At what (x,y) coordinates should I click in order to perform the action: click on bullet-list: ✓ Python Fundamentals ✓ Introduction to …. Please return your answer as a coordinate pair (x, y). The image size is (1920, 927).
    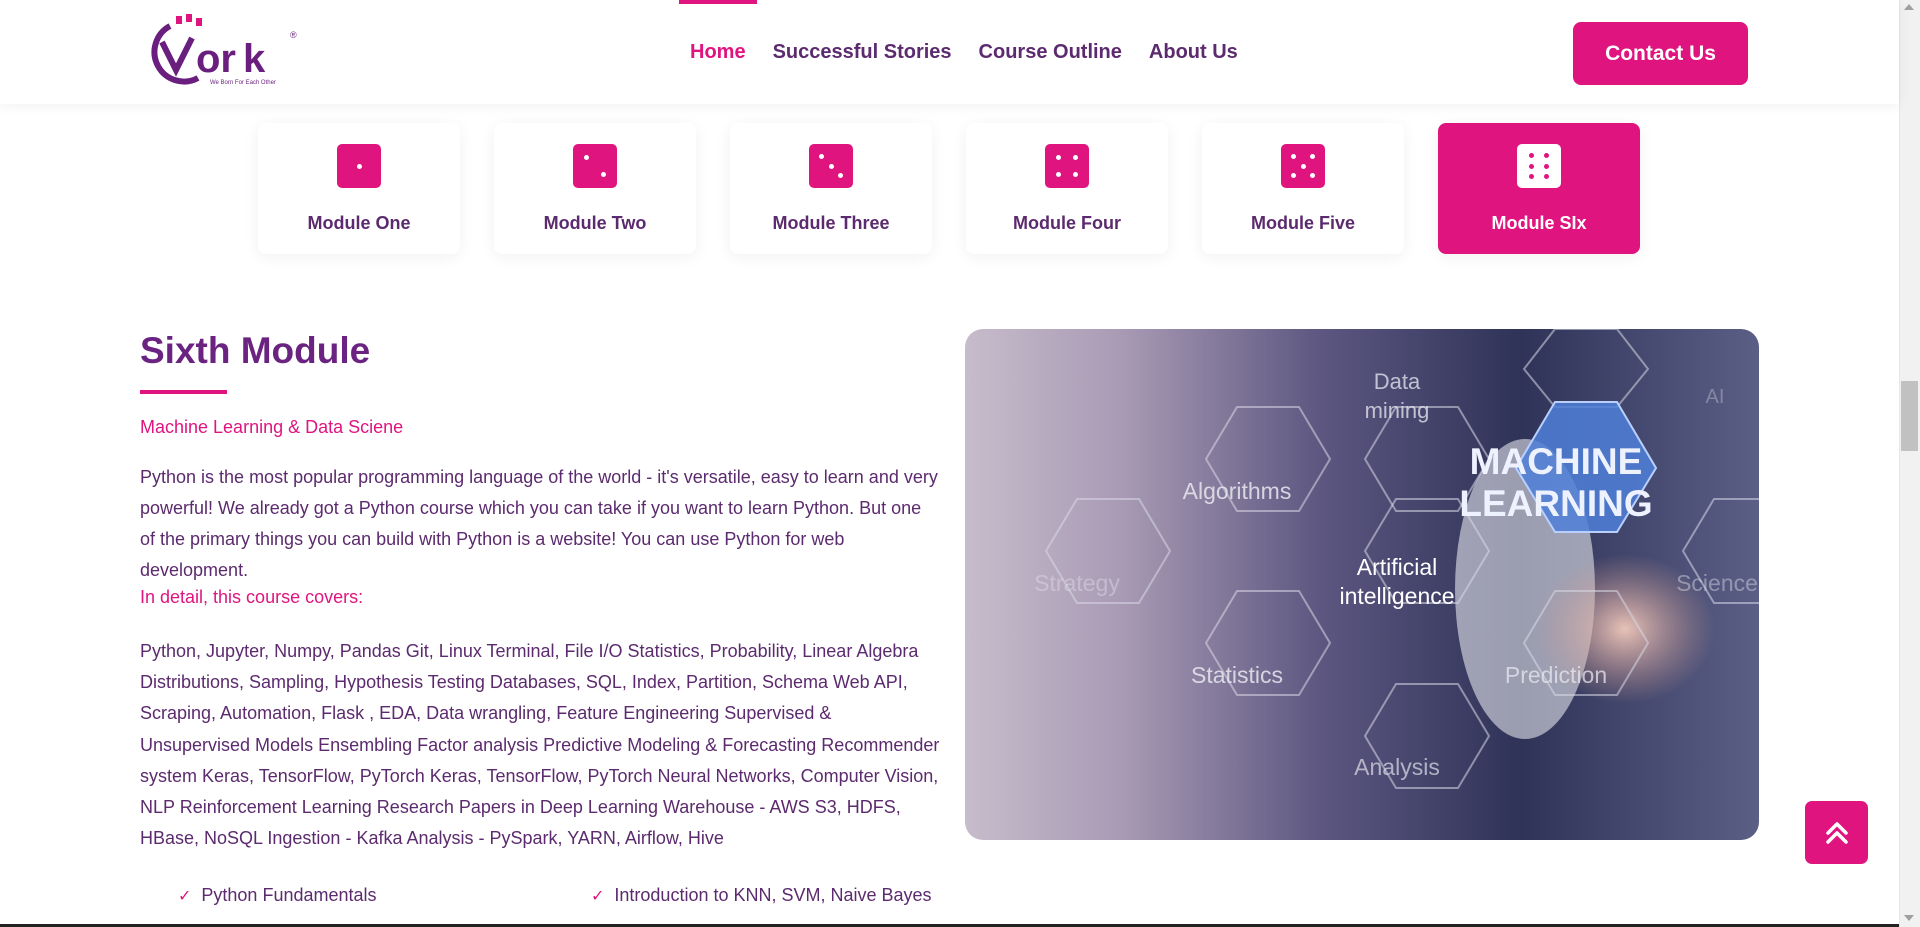
    Looking at the image, I should click on (555, 895).